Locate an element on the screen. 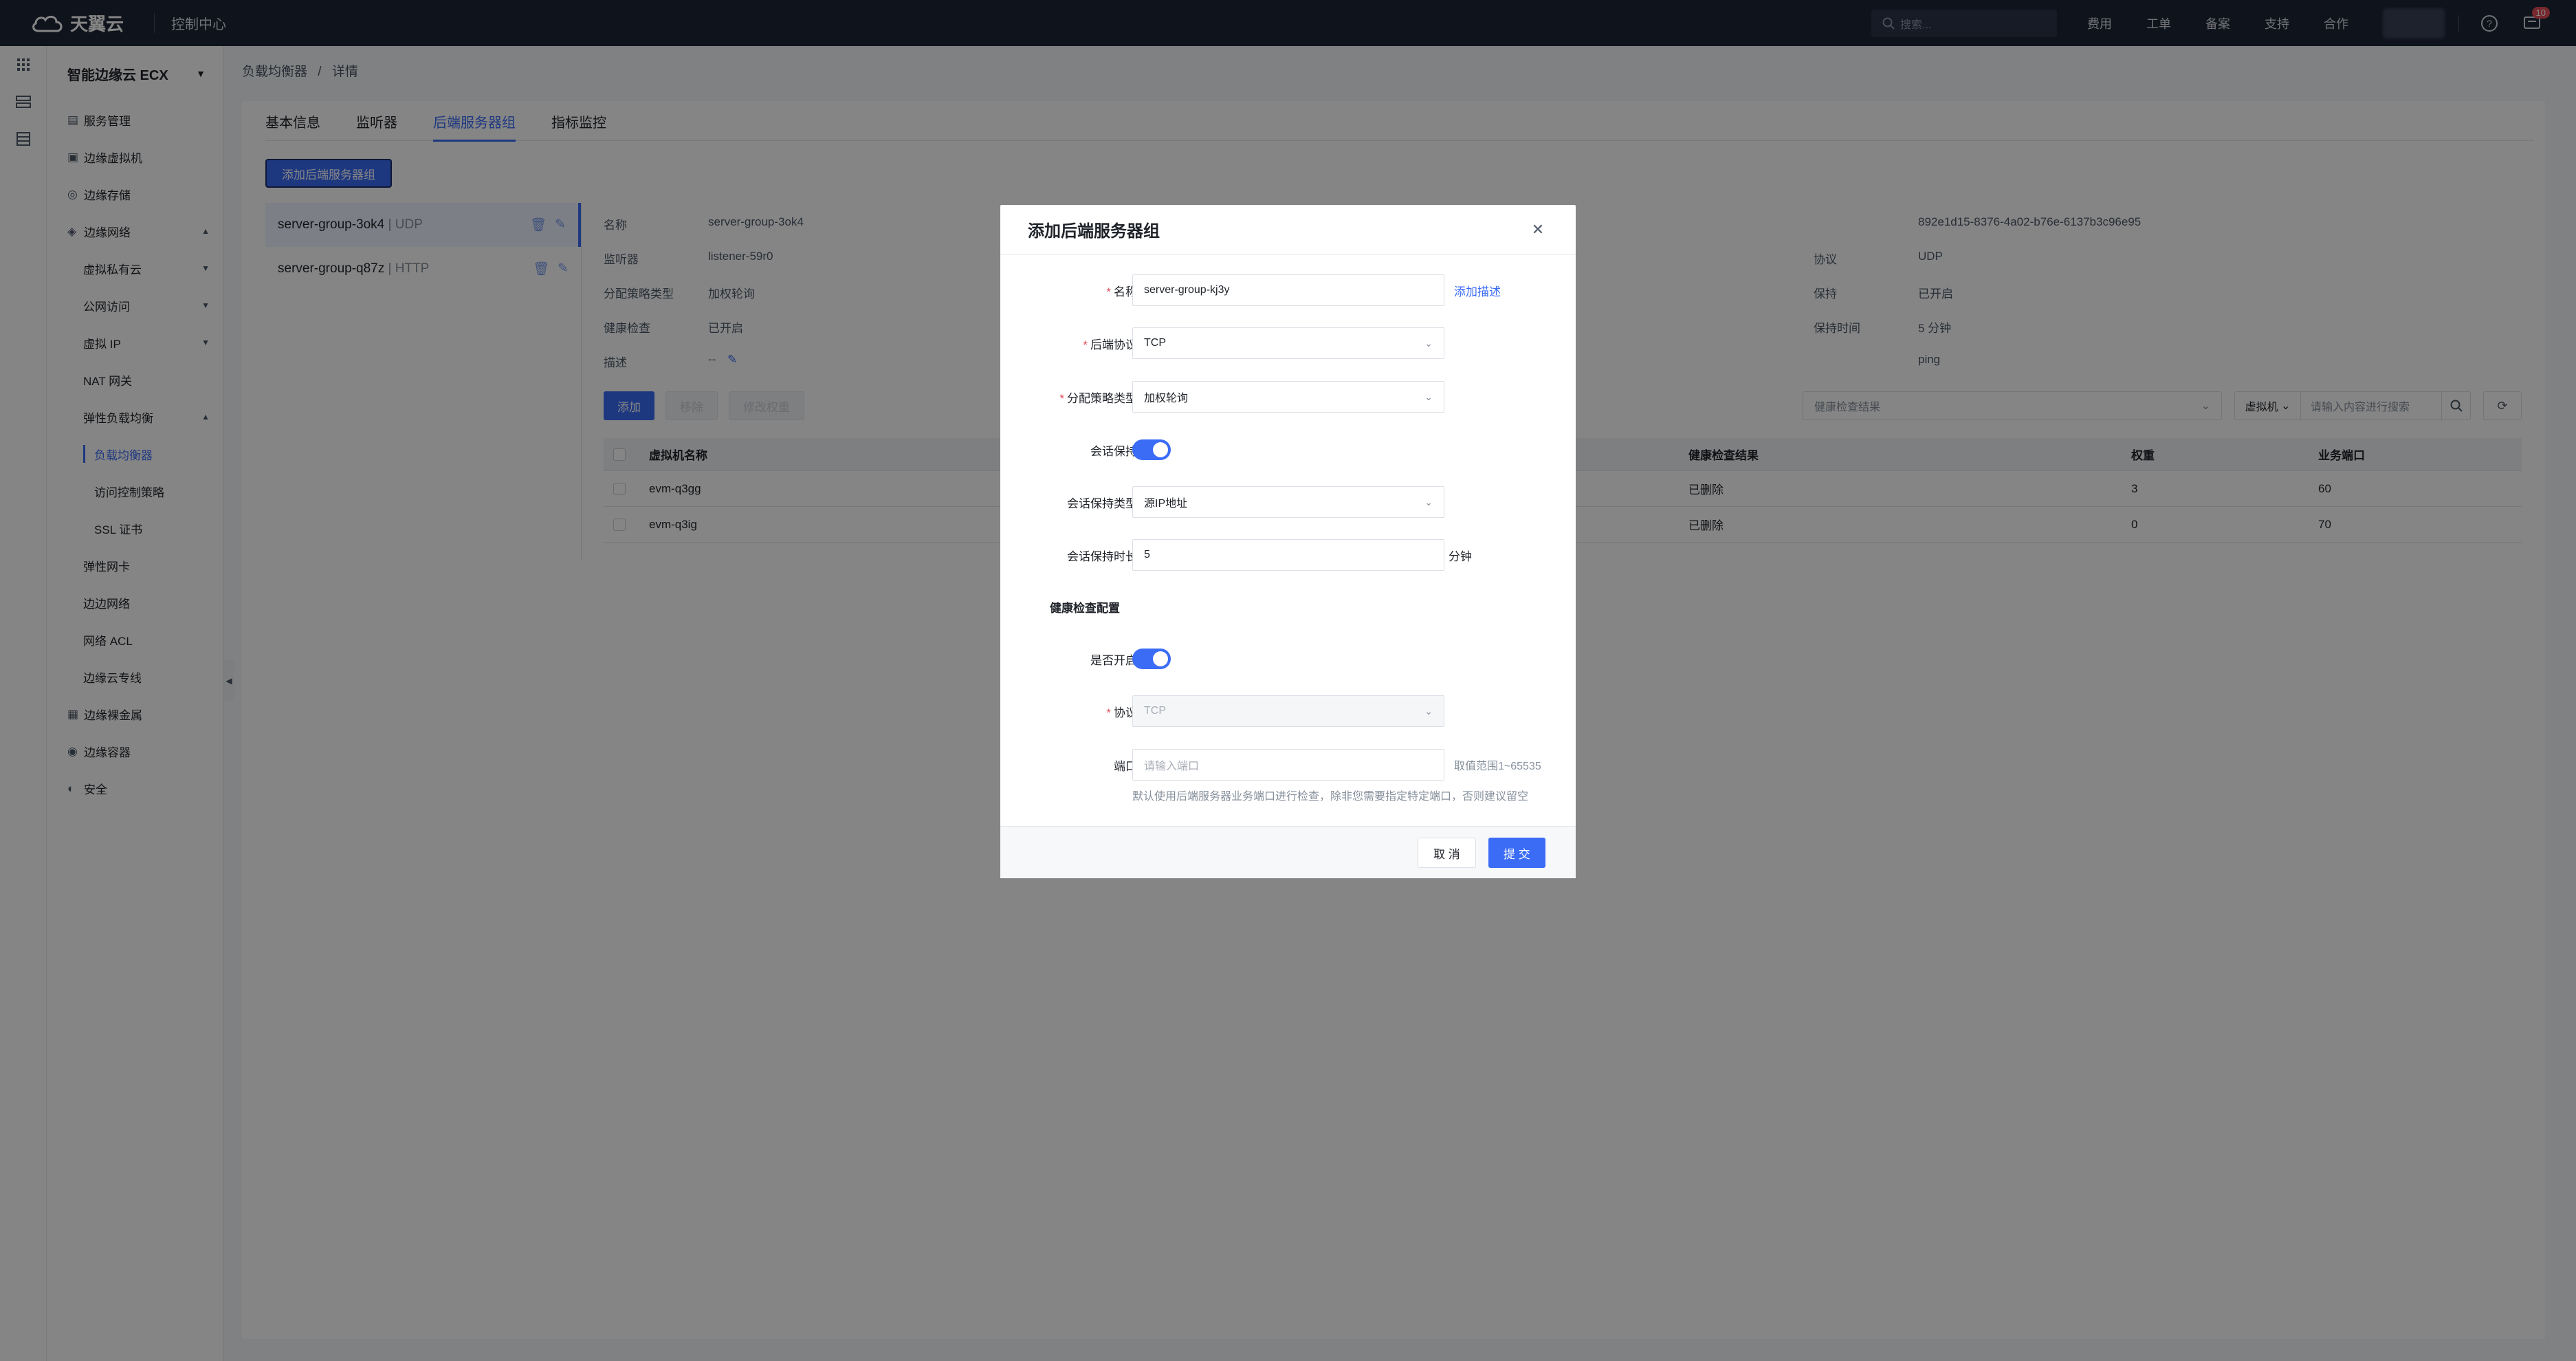  field-session-duration: 会话保持时长 5 分钟 is located at coordinates (1288, 555).